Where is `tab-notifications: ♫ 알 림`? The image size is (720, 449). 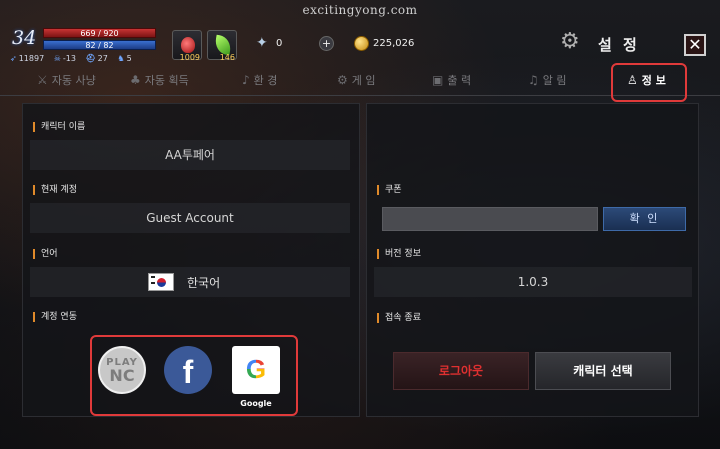
tab-notifications: ♫ 알 림 is located at coordinates (547, 80).